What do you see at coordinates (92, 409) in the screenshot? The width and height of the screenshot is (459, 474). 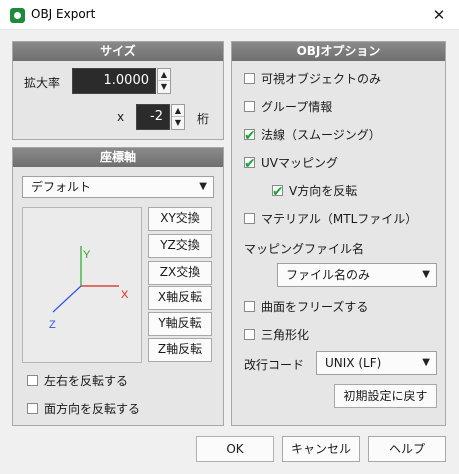 I see `flip-face-label: 面方向を反転する` at bounding box center [92, 409].